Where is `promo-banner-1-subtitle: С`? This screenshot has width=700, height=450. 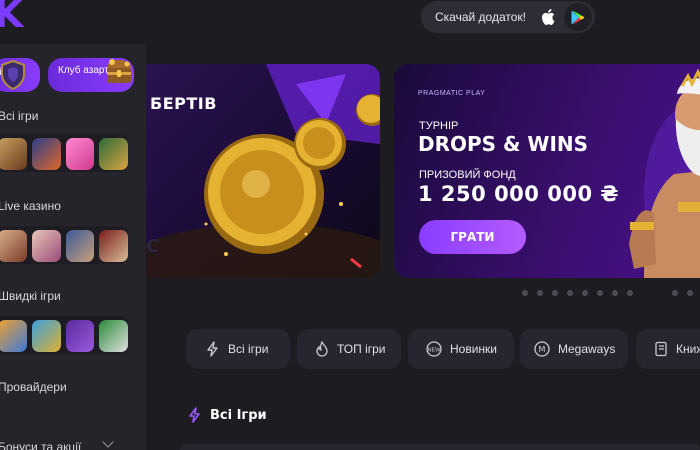
promo-banner-1-subtitle: С is located at coordinates (153, 246).